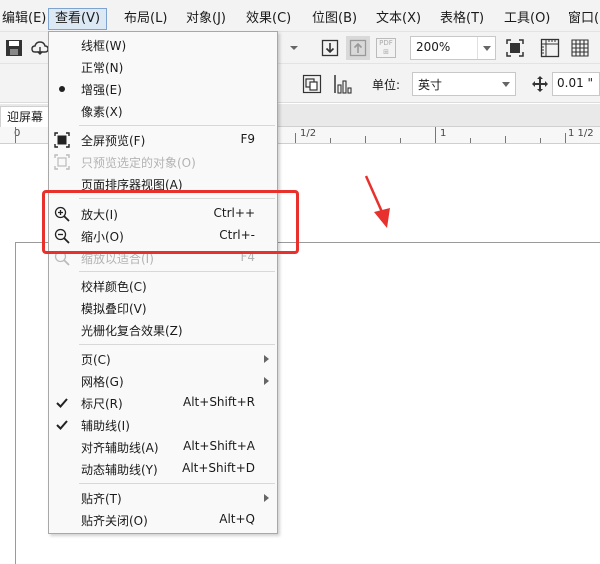 This screenshot has width=600, height=564. I want to click on export-button, so click(358, 48).